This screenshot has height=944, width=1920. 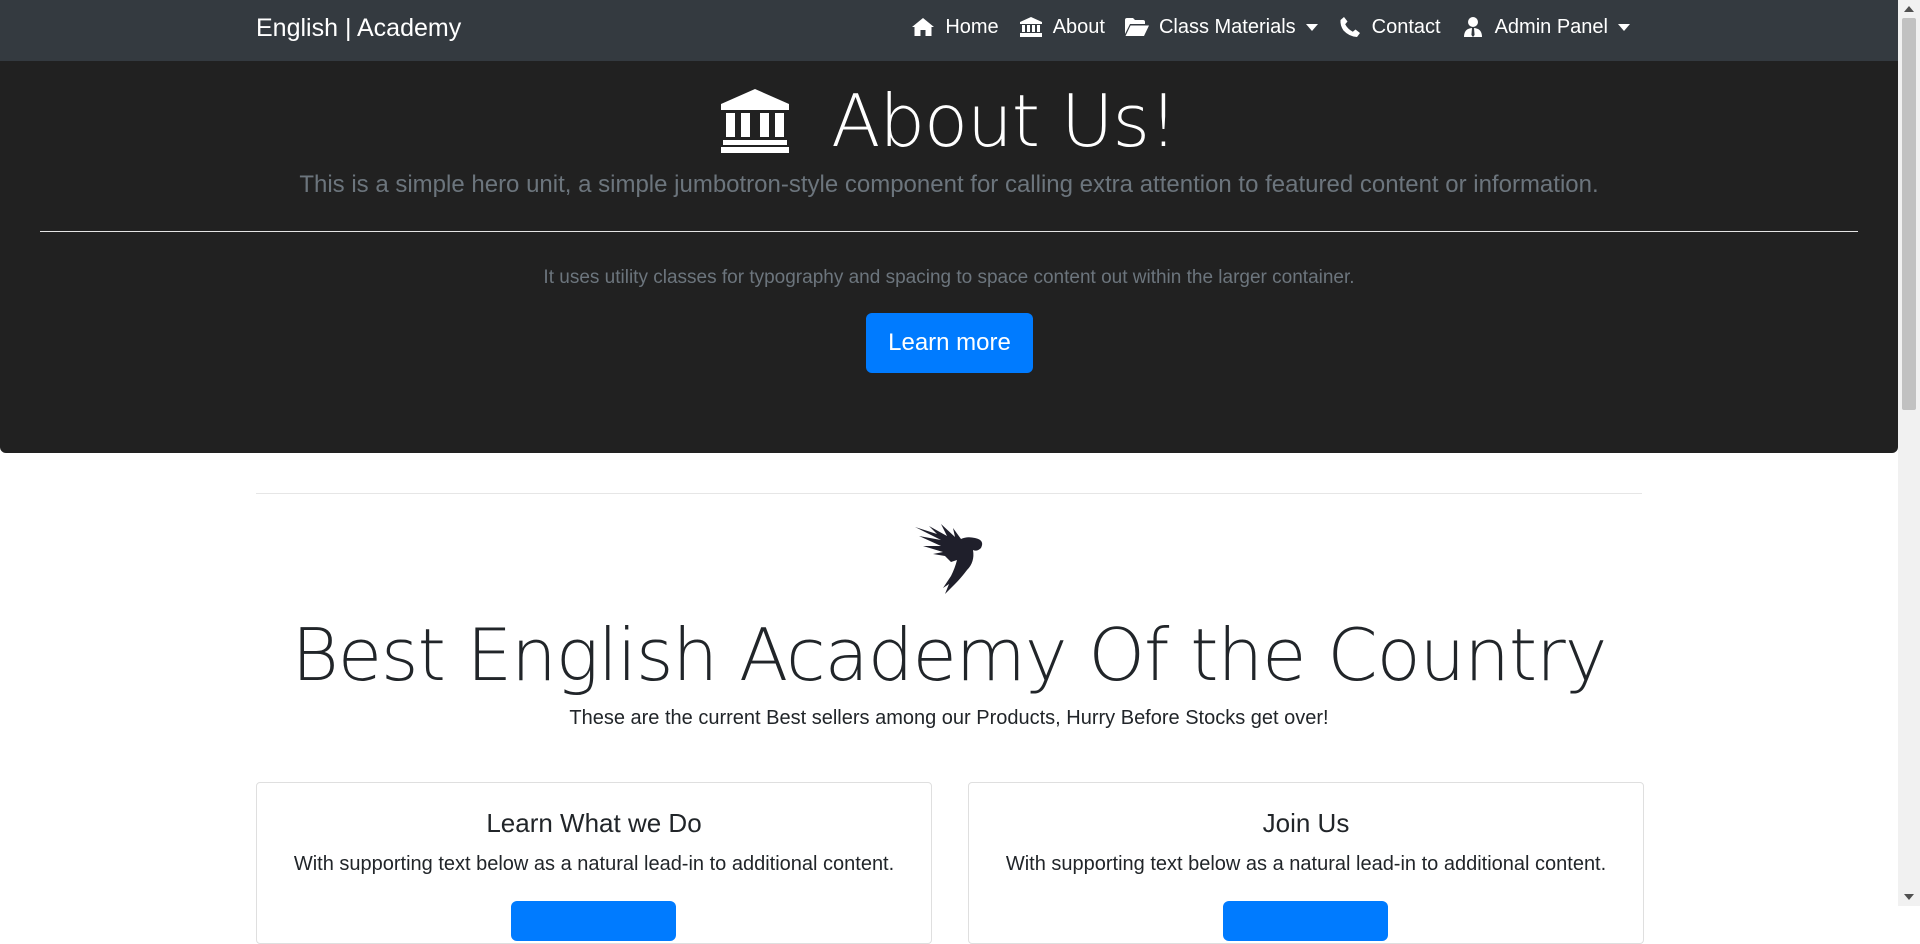 What do you see at coordinates (1406, 27) in the screenshot?
I see `nav-item-label: Contact` at bounding box center [1406, 27].